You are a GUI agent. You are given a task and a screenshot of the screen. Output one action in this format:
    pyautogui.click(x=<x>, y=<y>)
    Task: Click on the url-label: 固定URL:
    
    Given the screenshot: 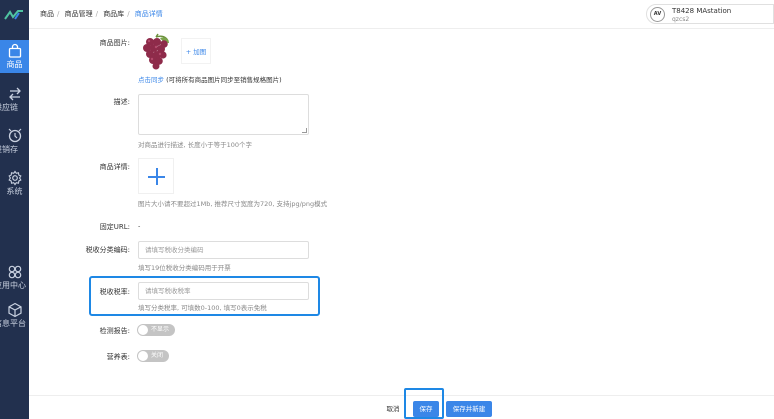 What is the action you would take?
    pyautogui.click(x=114, y=227)
    